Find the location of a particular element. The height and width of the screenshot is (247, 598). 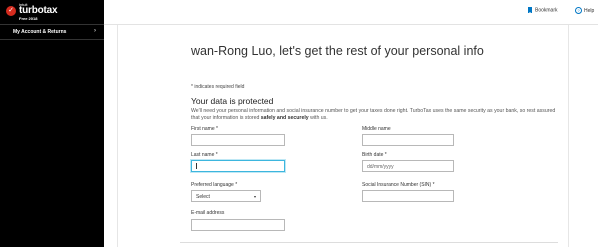

birth-date-label: Birth date * is located at coordinates (374, 155).